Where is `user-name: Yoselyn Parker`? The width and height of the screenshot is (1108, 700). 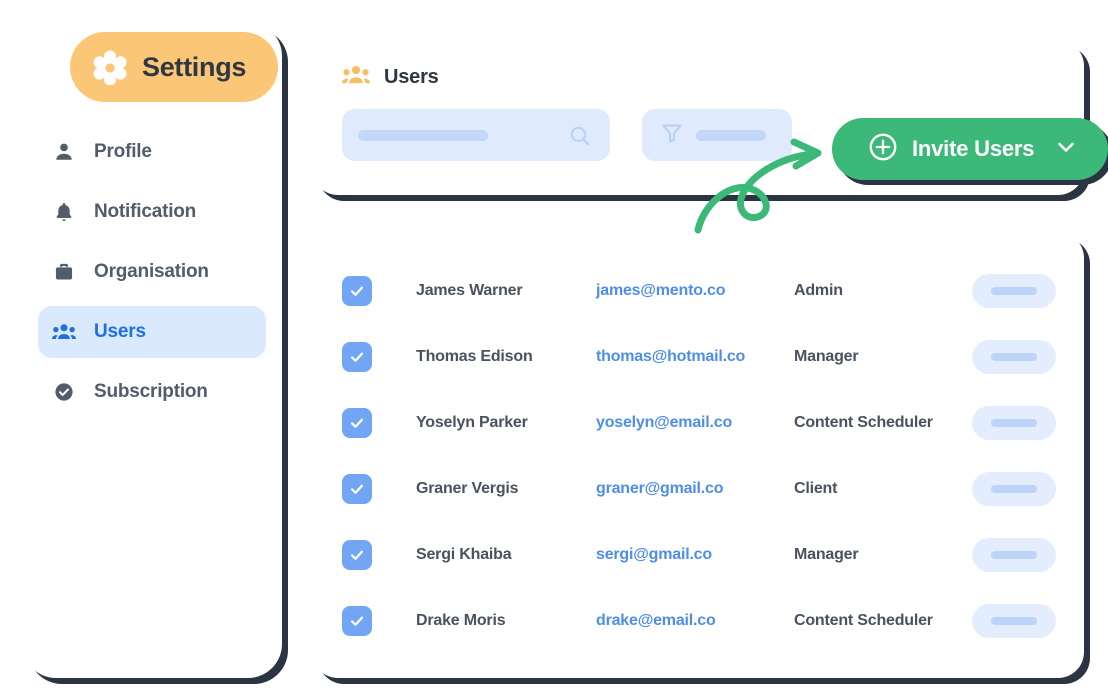 user-name: Yoselyn Parker is located at coordinates (472, 422).